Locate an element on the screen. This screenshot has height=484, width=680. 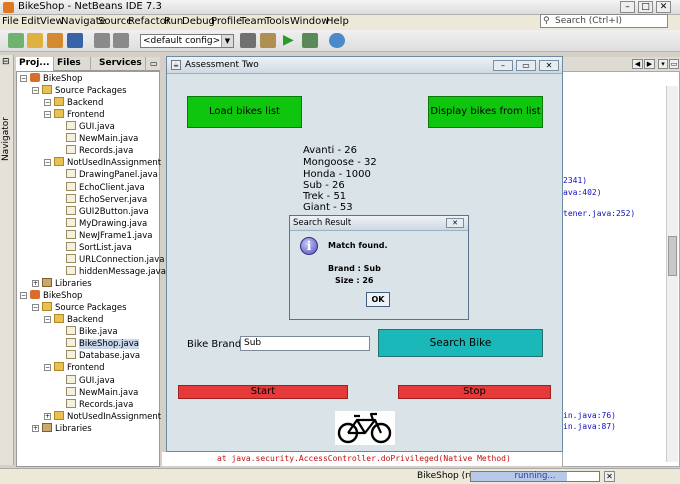
scroll-right-icon: ▶ is located at coordinates (649, 64).